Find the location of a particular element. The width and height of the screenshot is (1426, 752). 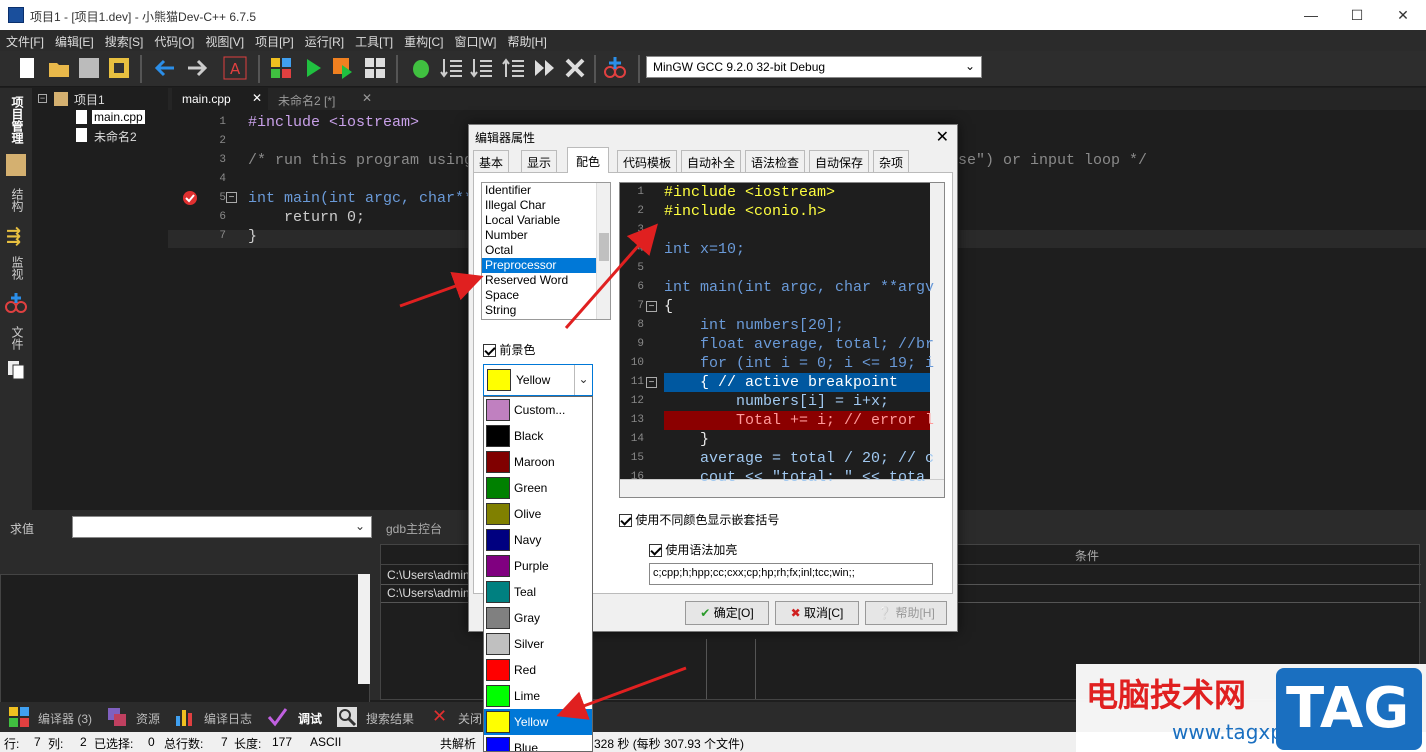

tab-colors: 配色 is located at coordinates (588, 160).